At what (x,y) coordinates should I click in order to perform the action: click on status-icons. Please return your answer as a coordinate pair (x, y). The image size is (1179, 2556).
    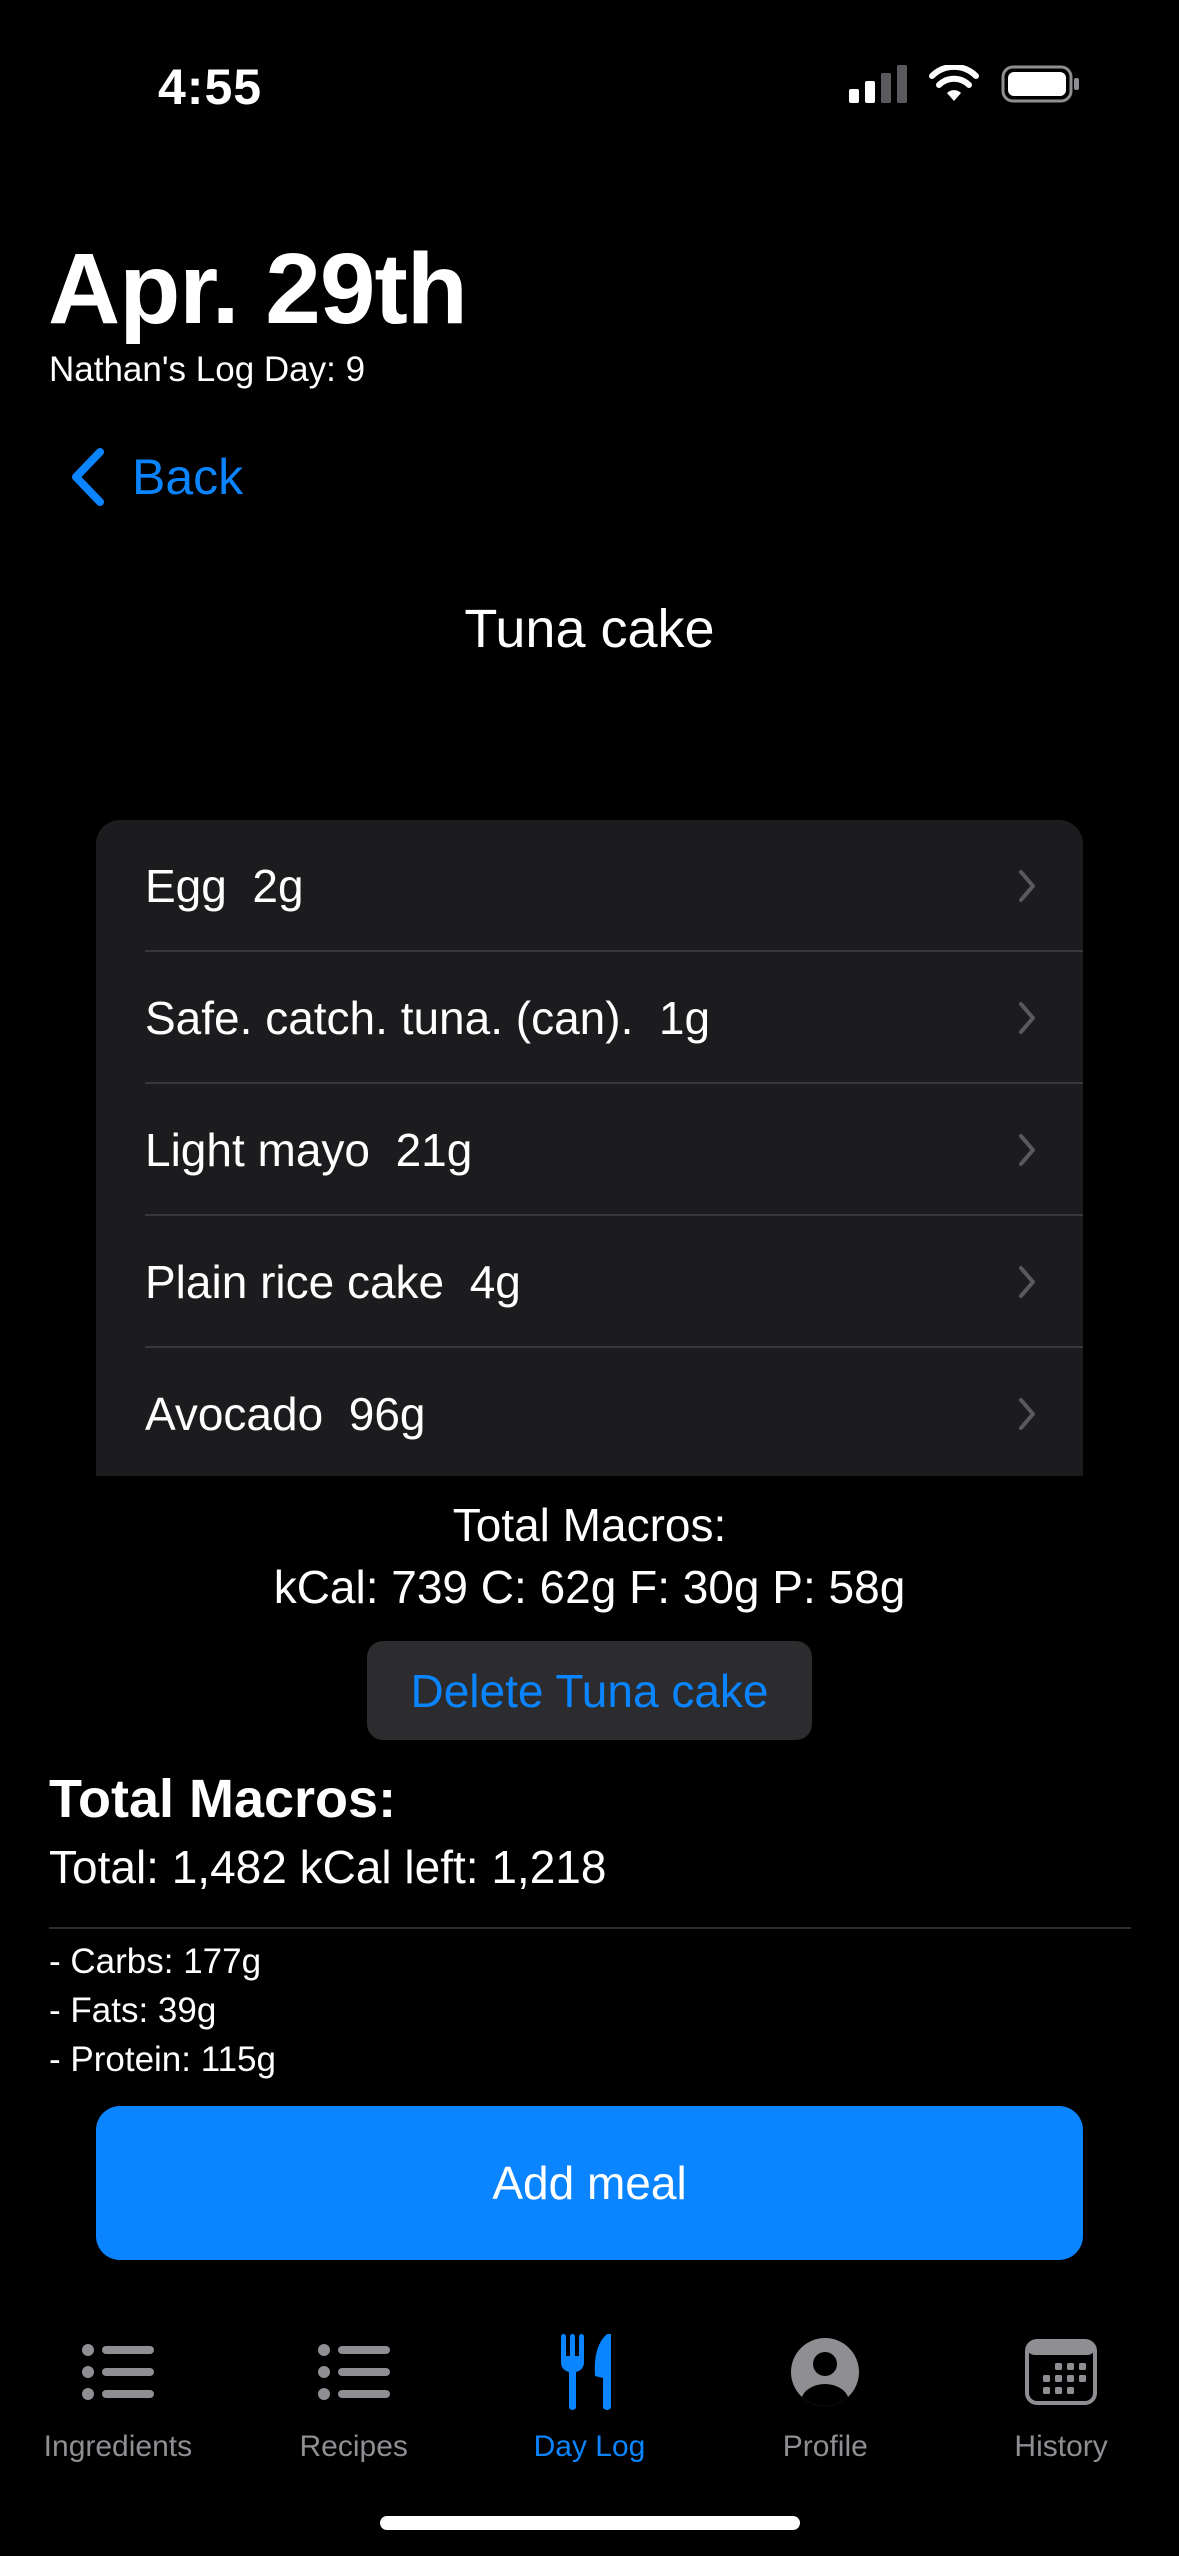
    Looking at the image, I should click on (965, 84).